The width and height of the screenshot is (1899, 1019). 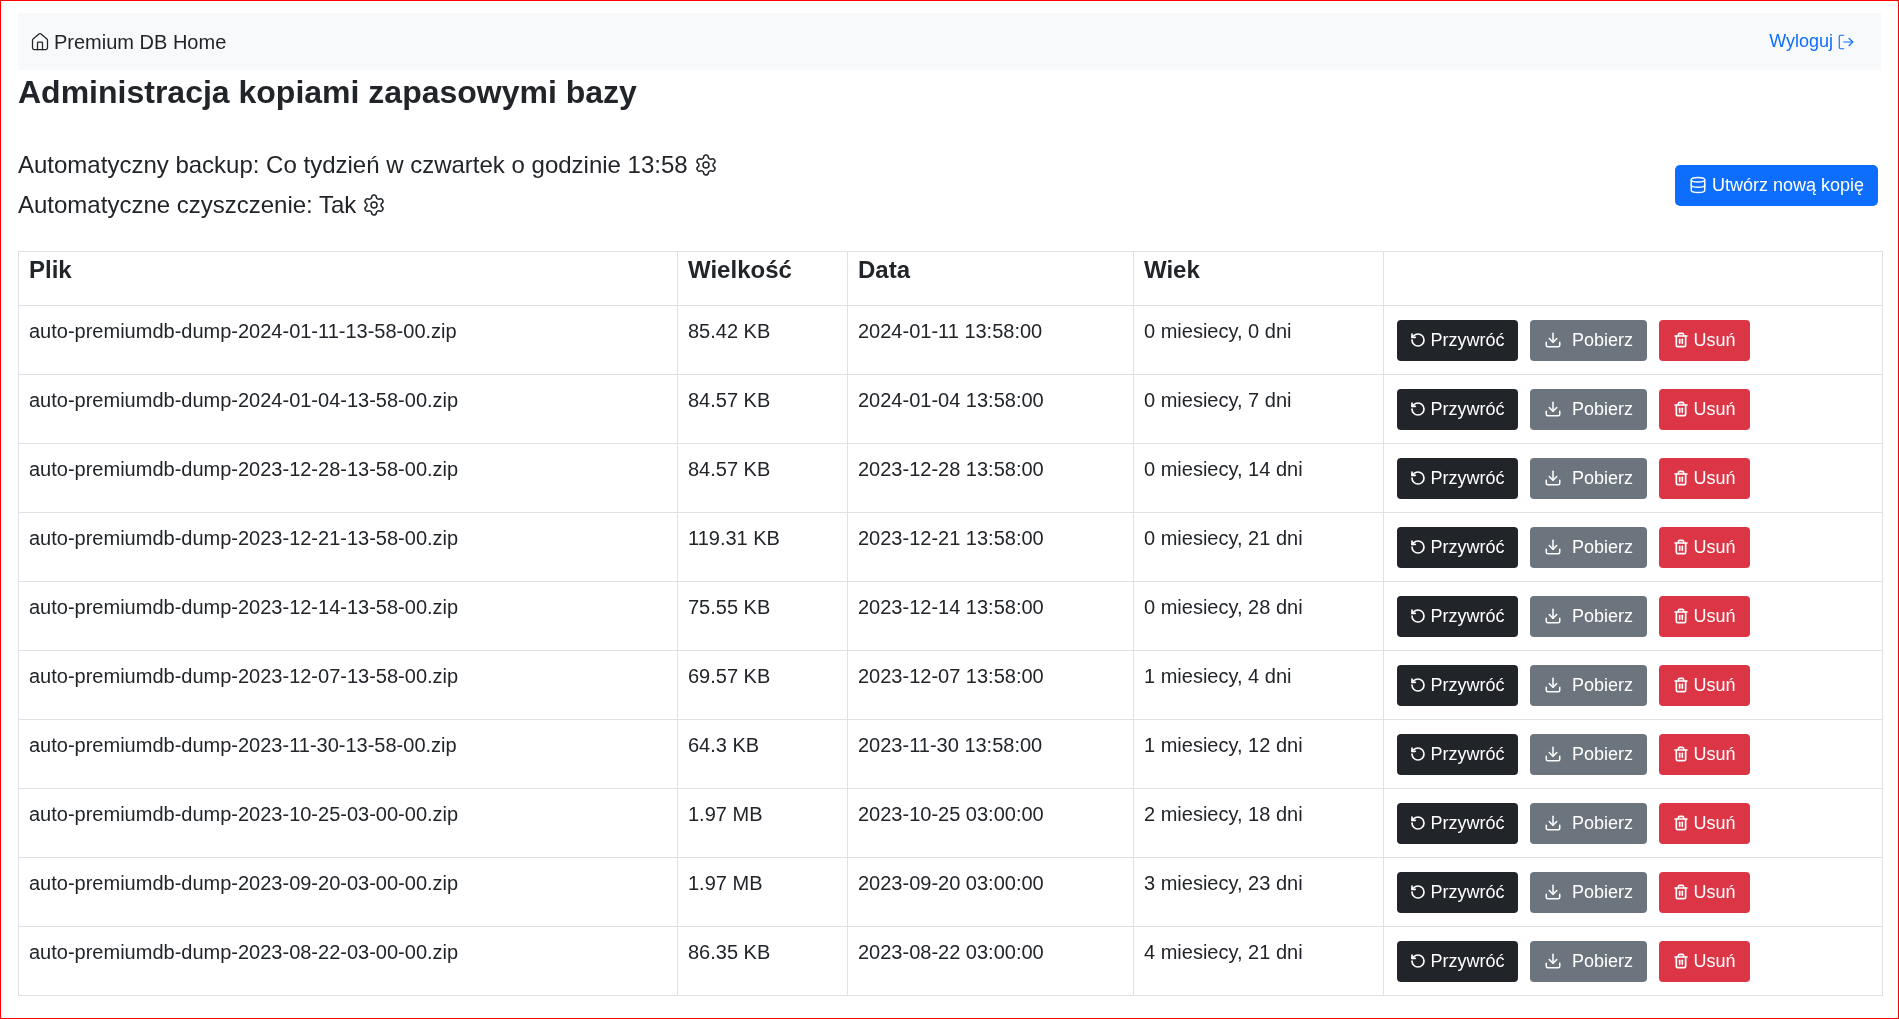 I want to click on date-cell: 2023-09-20 03:00:00, so click(x=990, y=892).